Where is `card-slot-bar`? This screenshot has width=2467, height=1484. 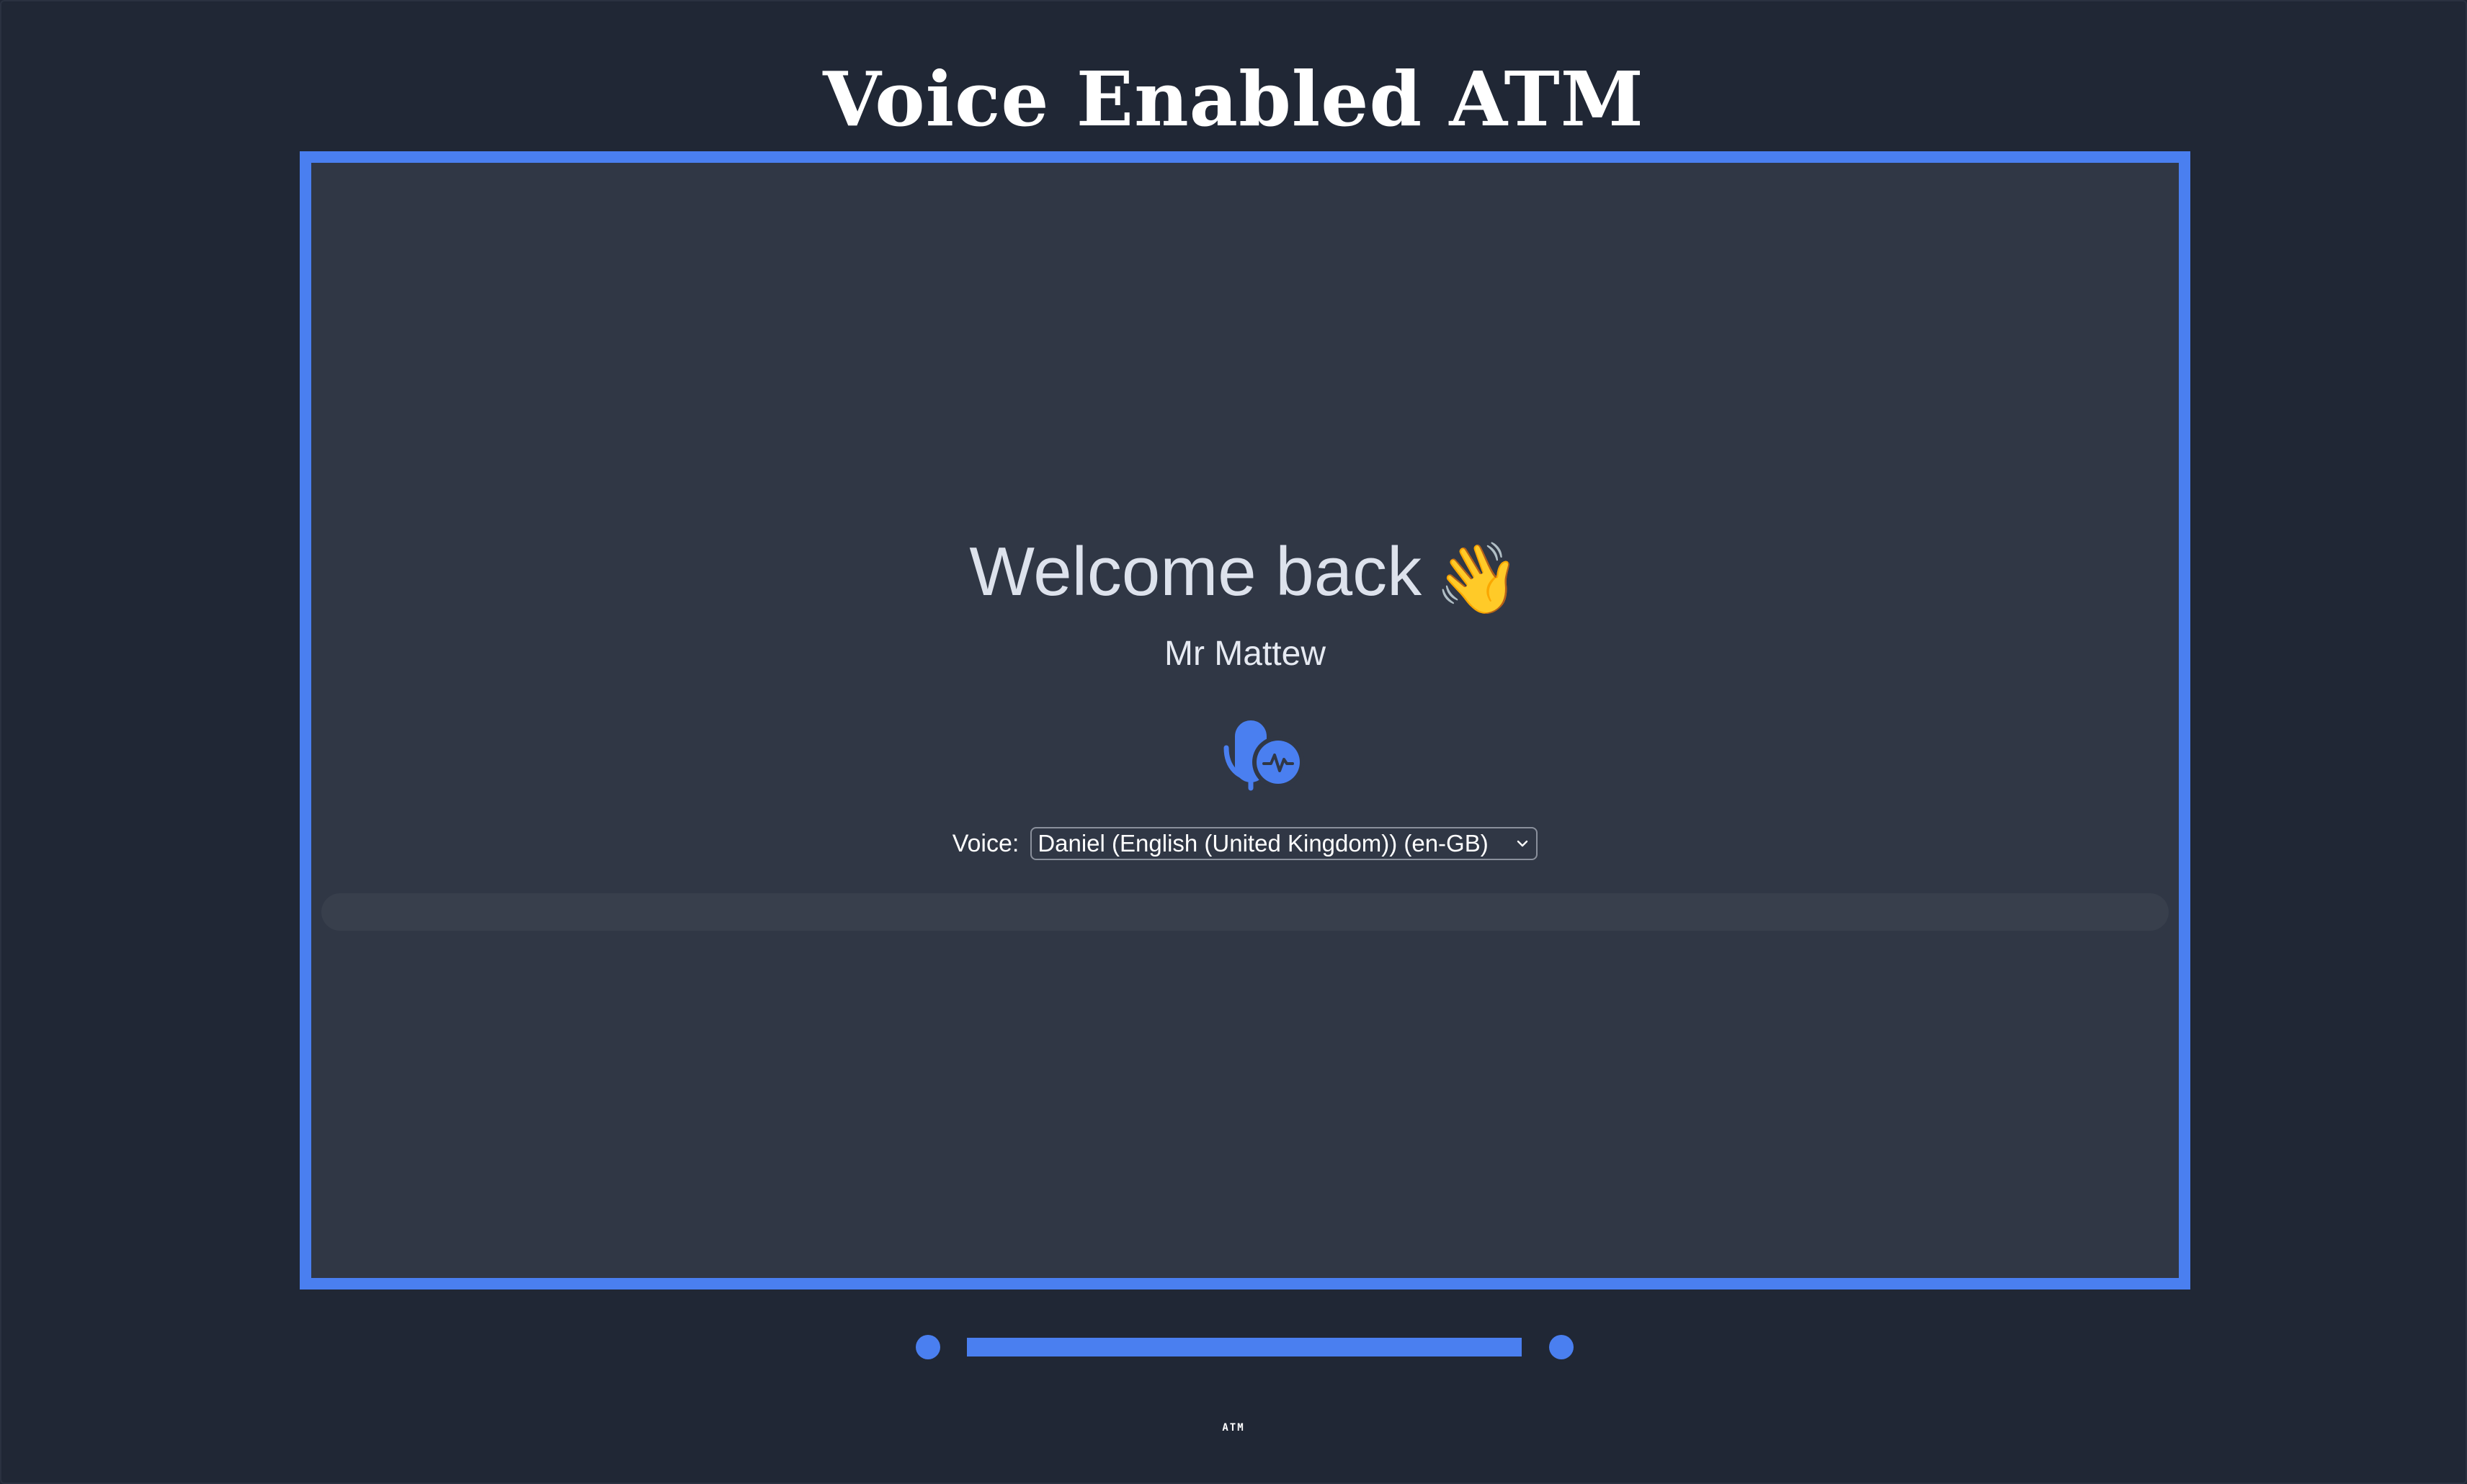
card-slot-bar is located at coordinates (1245, 1347).